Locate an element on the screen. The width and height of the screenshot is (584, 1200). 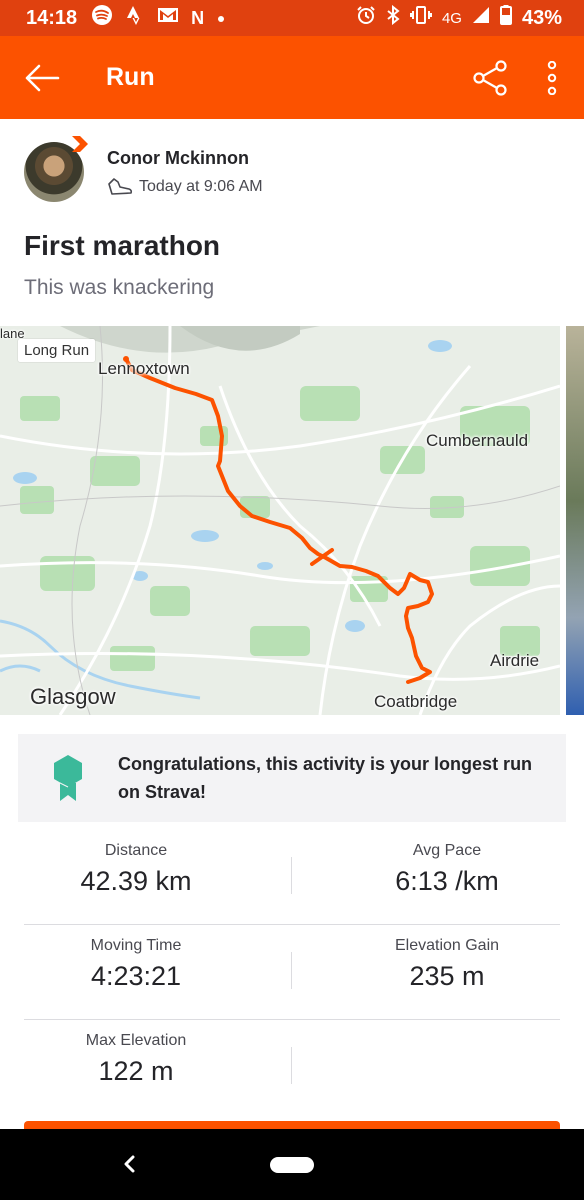
stat-max-elevation: Max Elevation 122 m is located at coordinates (136, 1059).